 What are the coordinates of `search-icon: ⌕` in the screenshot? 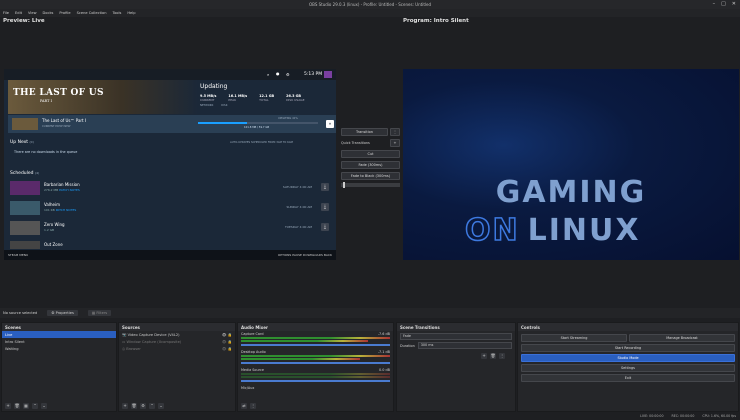 It's located at (268, 74).